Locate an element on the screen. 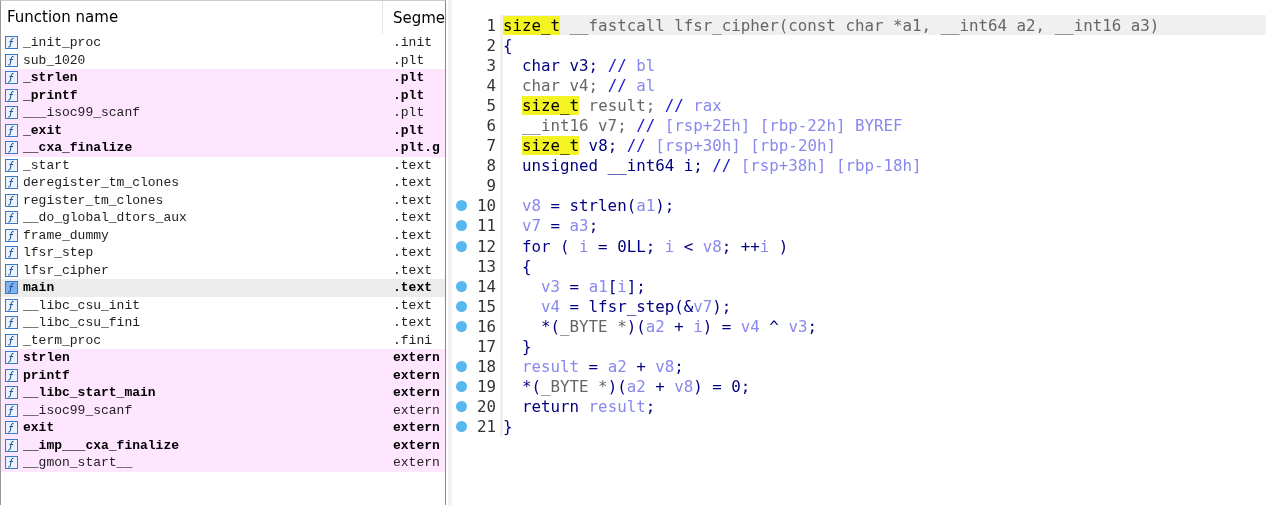  function-name: lfsr_step is located at coordinates (59, 253).